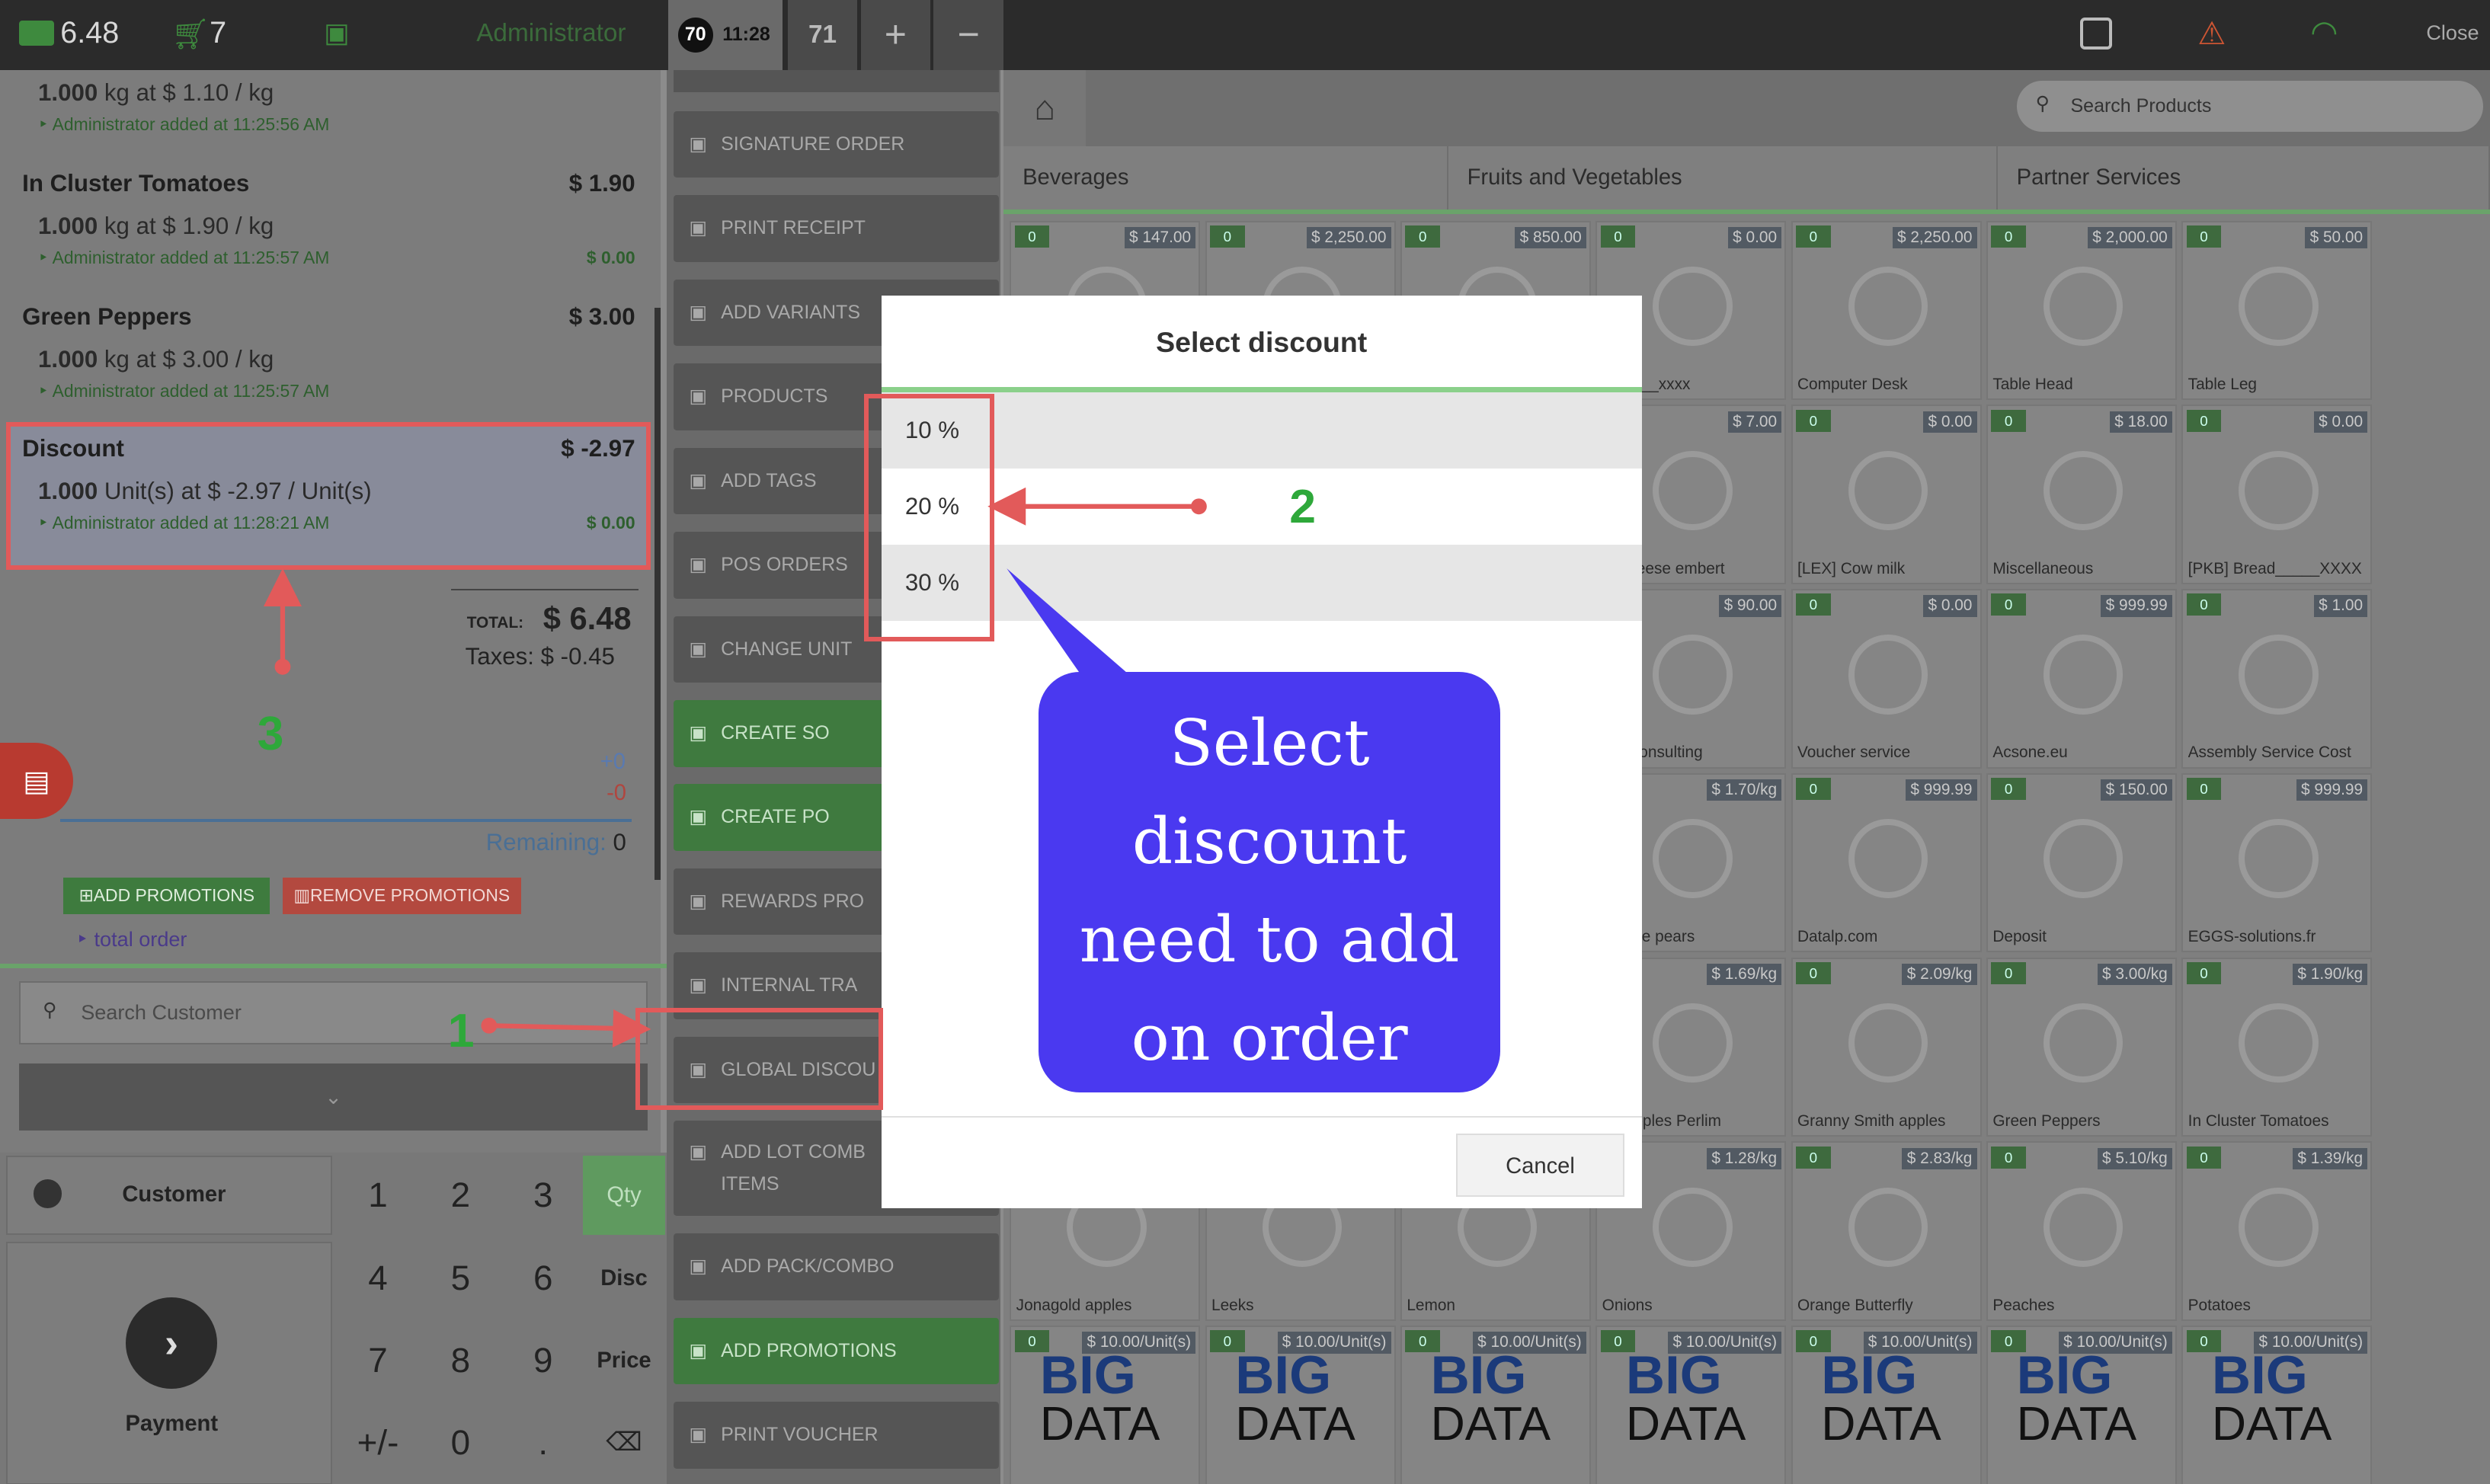 This screenshot has height=1484, width=2490. Describe the element at coordinates (1302, 507) in the screenshot. I see `step-number-2: 2` at that location.